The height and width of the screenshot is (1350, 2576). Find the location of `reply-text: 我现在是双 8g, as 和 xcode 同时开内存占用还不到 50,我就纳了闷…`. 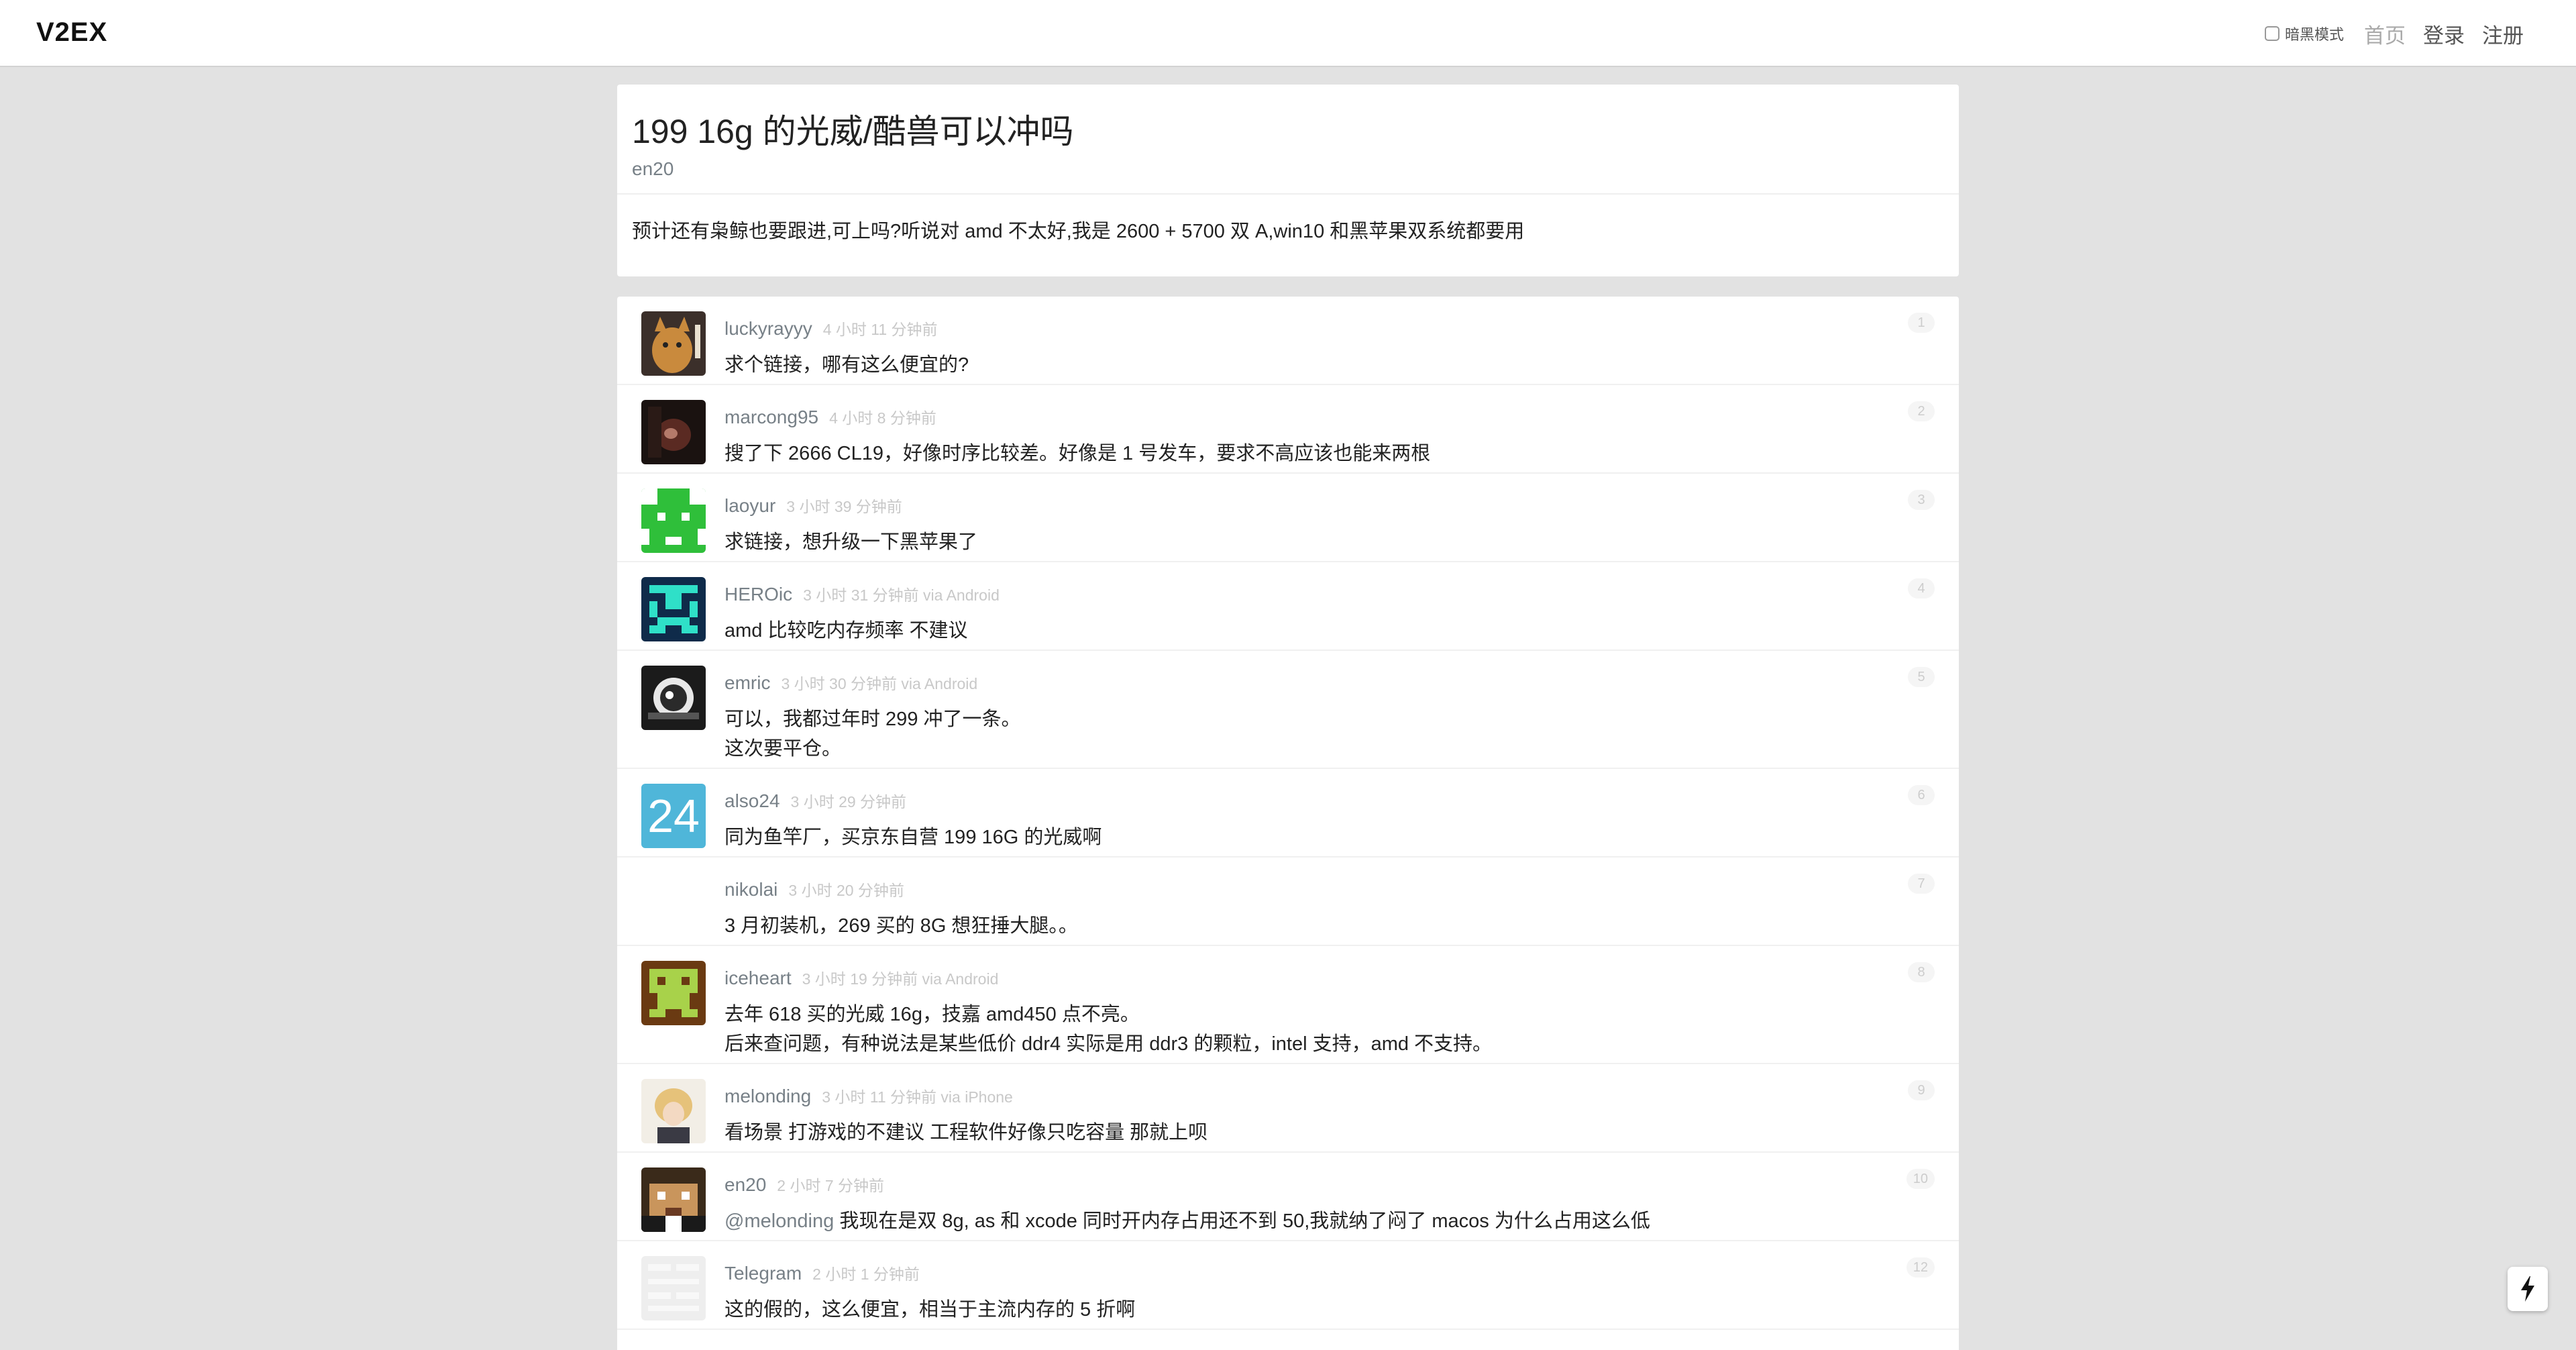

reply-text: 我现在是双 8g, as 和 xcode 同时开内存占用还不到 50,我就纳了闷… is located at coordinates (1242, 1221).